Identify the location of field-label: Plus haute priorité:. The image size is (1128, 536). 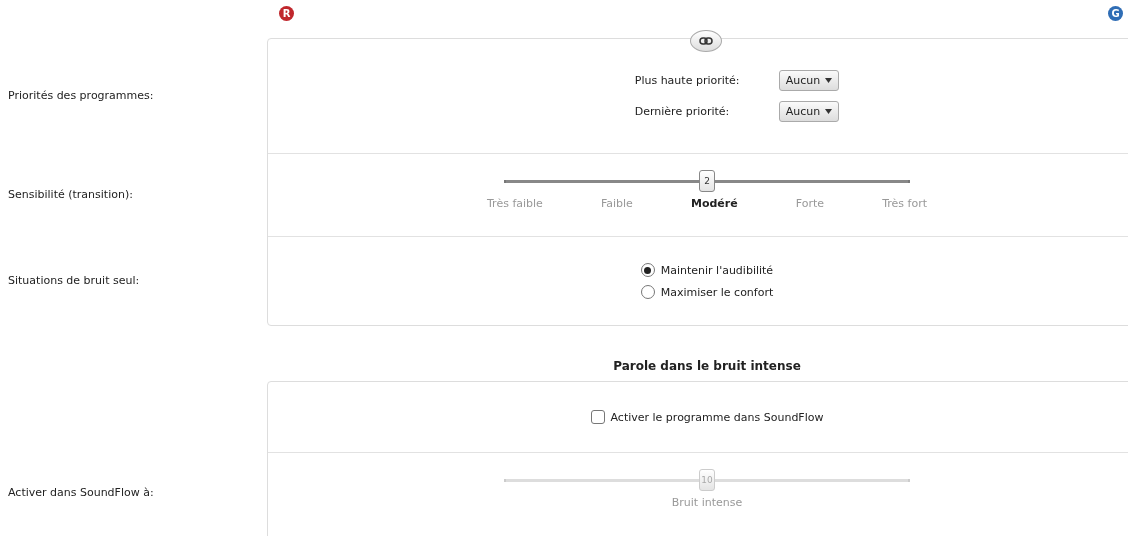
(687, 80).